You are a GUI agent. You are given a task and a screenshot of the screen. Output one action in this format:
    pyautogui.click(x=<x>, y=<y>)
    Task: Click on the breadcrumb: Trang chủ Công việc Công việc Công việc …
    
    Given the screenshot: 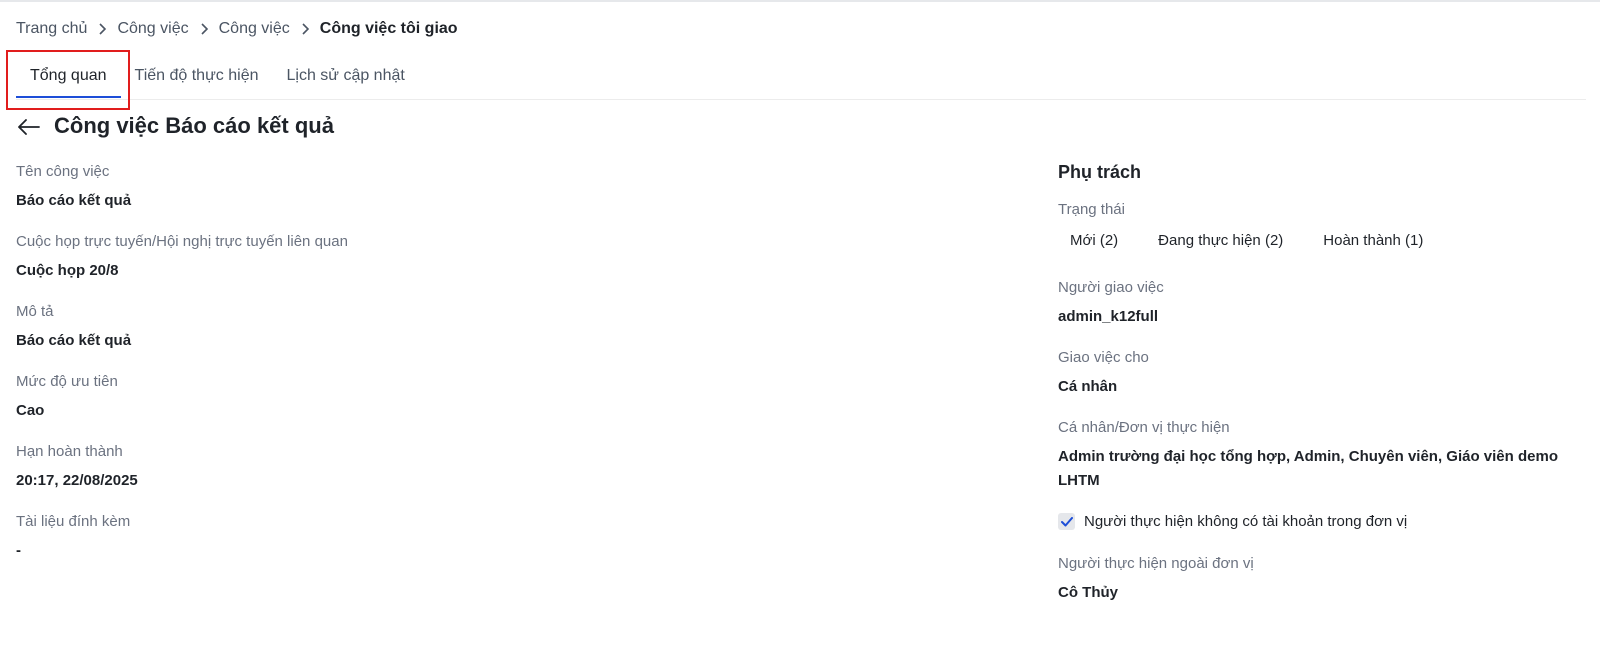 What is the action you would take?
    pyautogui.click(x=237, y=29)
    